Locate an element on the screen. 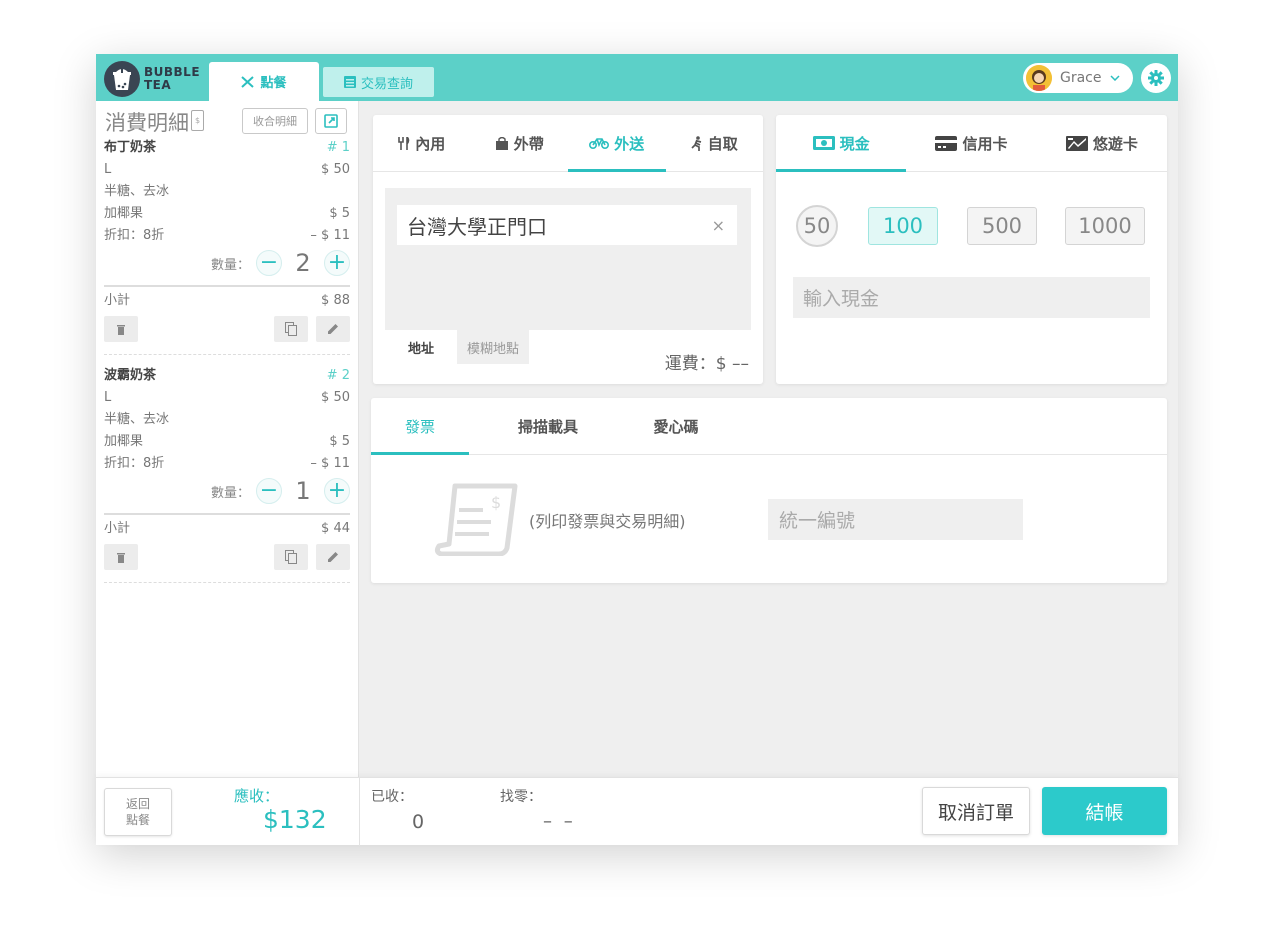  tab-order: 點餐 is located at coordinates (264, 81).